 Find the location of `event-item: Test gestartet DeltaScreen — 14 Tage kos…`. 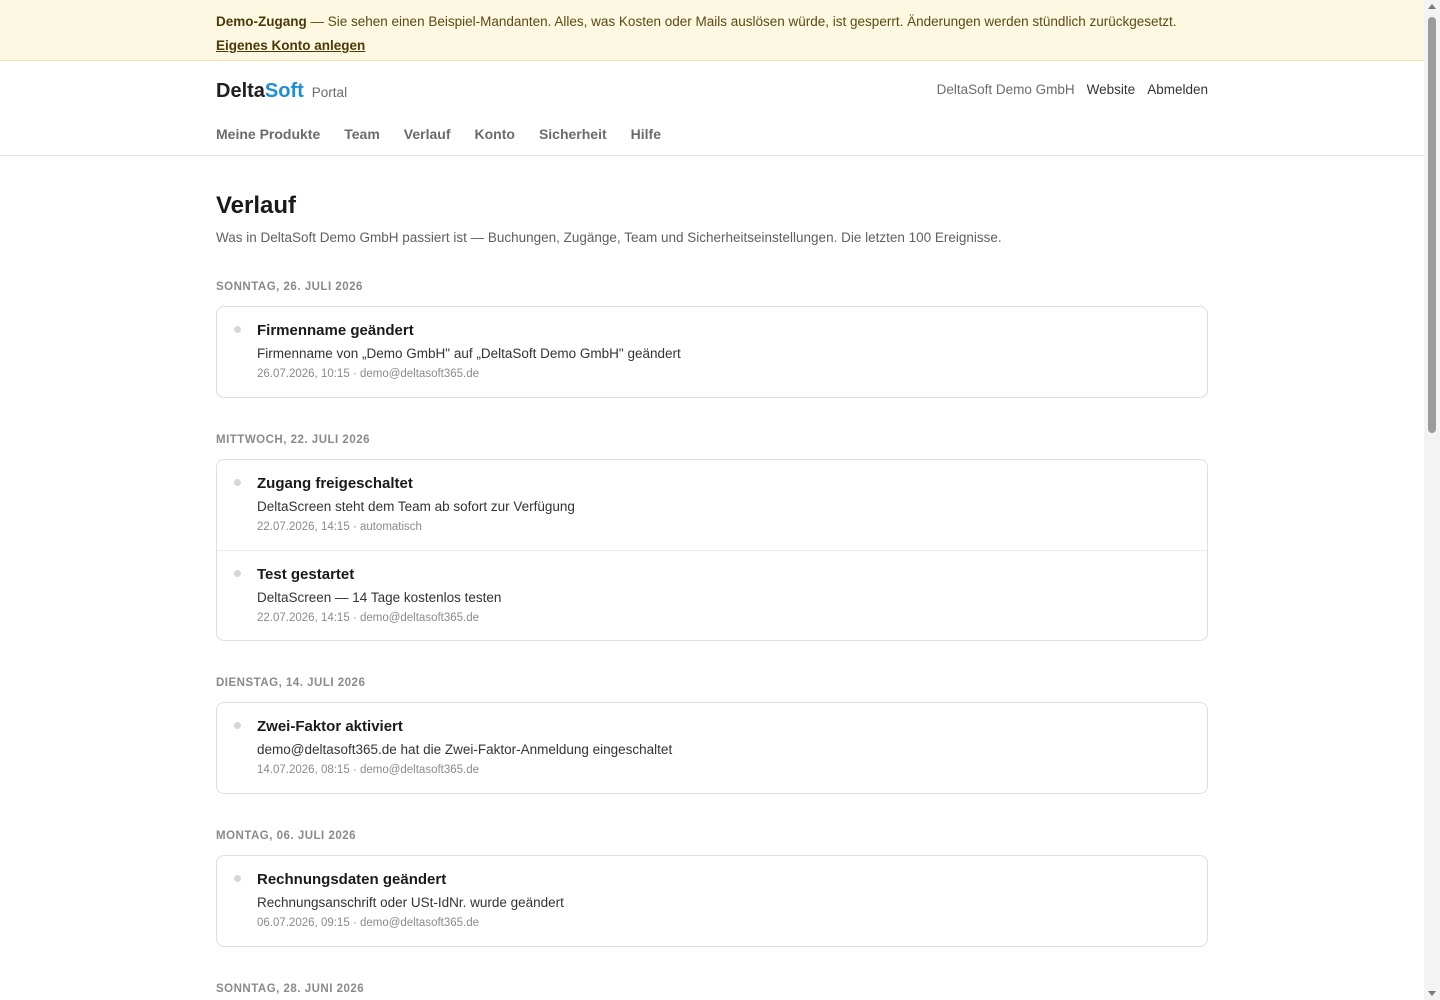

event-item: Test gestartet DeltaScreen — 14 Tage kos… is located at coordinates (712, 595).